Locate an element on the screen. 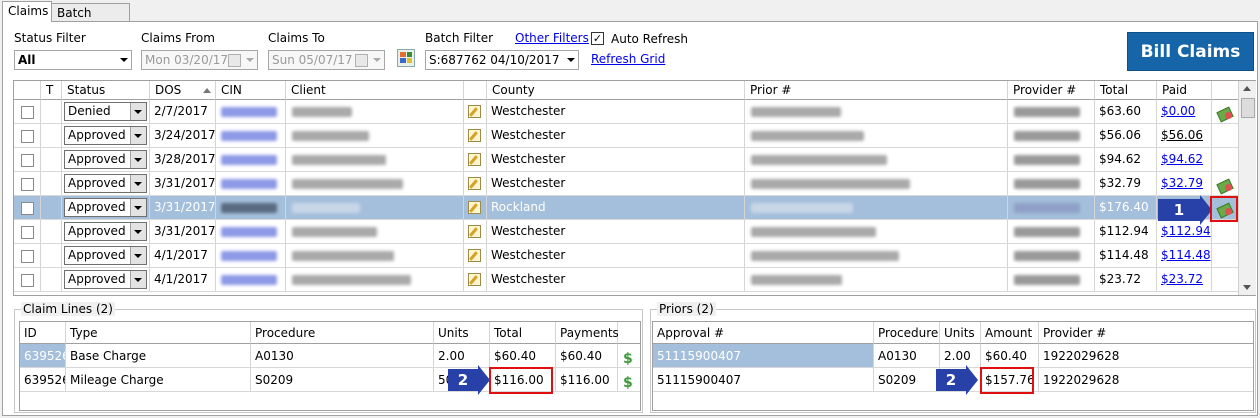 Image resolution: width=1260 pixels, height=418 pixels. scroll-down-icon is located at coordinates (1247, 287).